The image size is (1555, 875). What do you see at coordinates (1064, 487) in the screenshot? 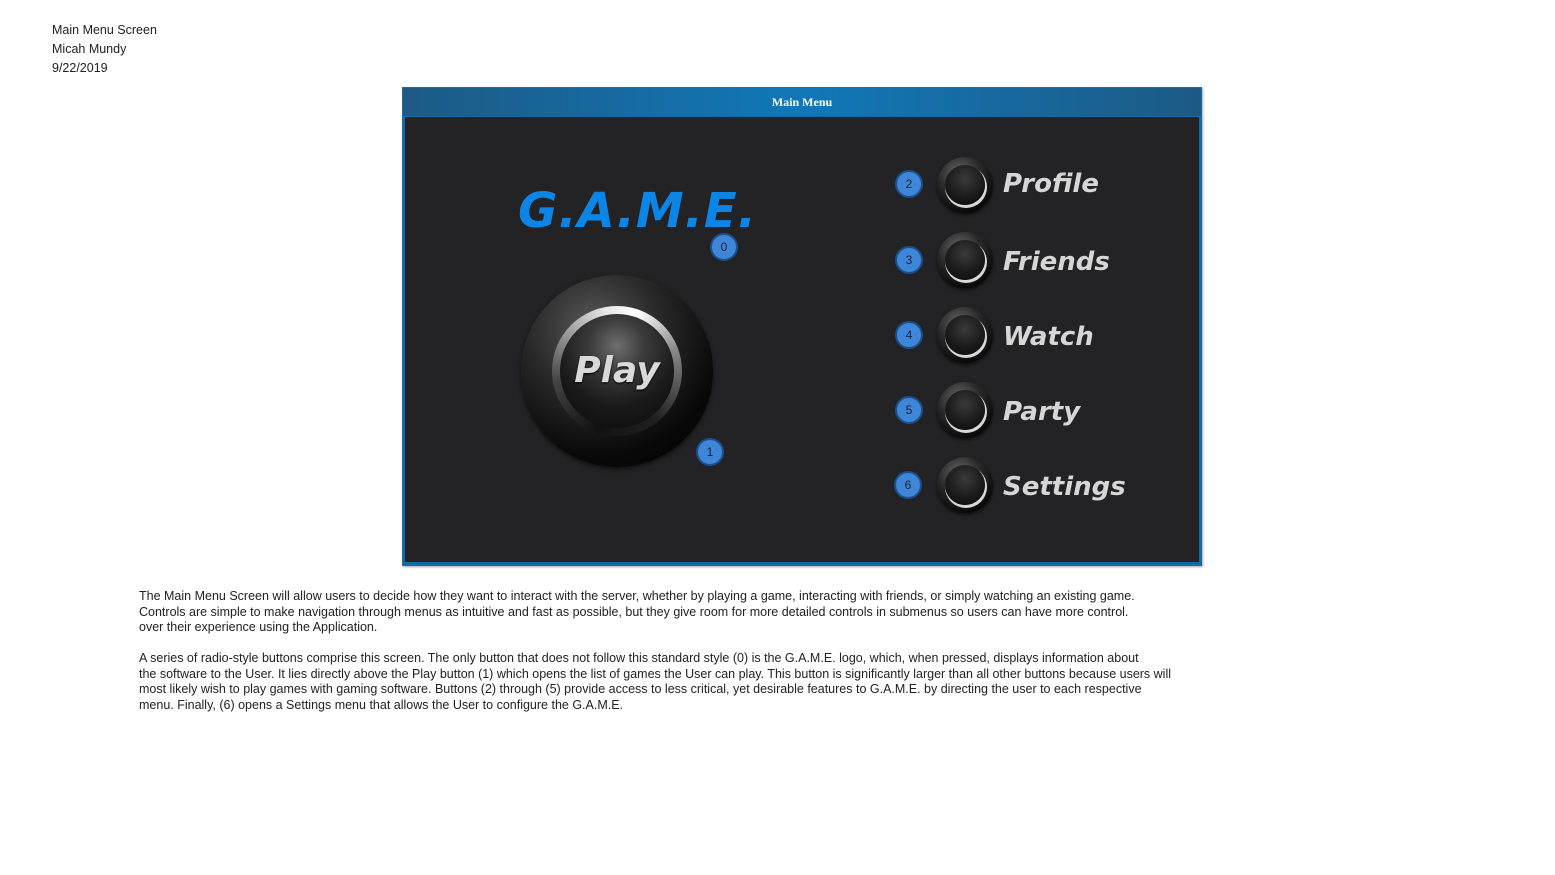
I see `settings-label: Settings` at bounding box center [1064, 487].